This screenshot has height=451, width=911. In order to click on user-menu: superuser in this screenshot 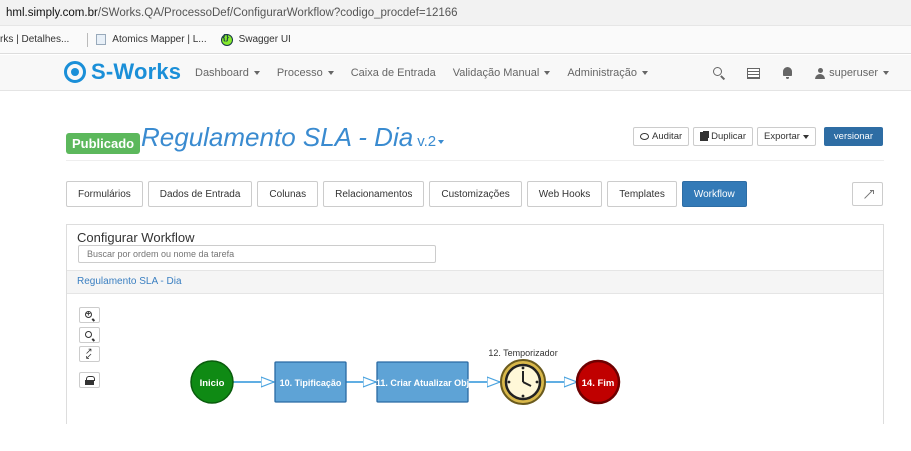, I will do `click(852, 73)`.